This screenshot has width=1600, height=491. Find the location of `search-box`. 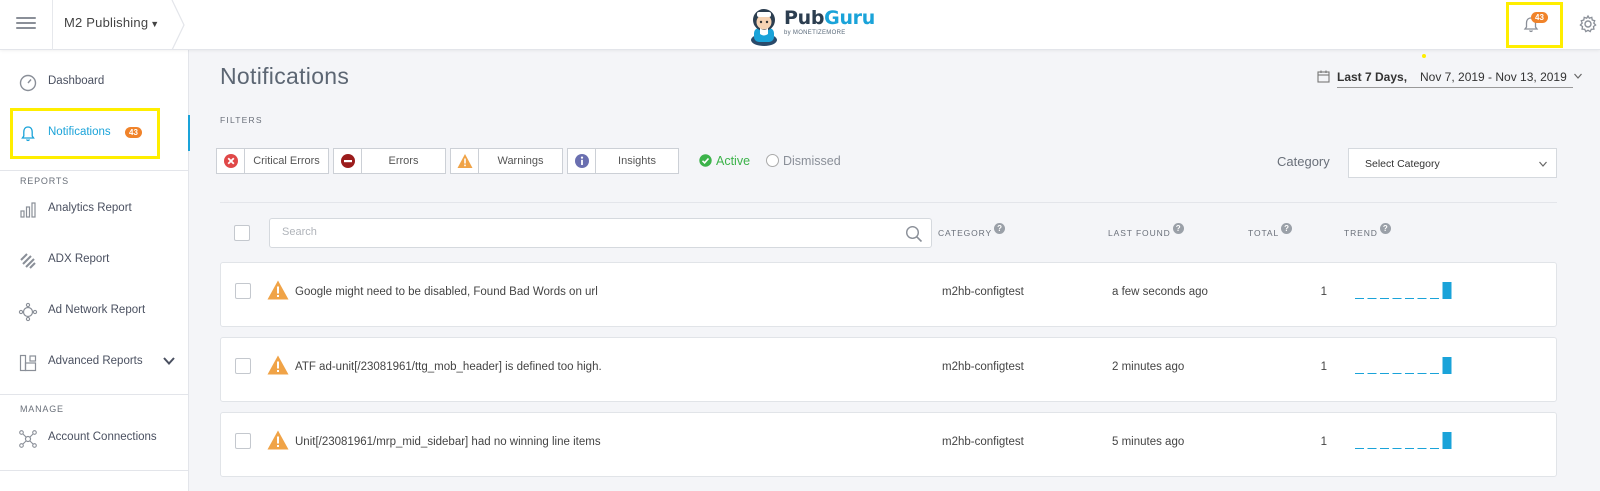

search-box is located at coordinates (600, 233).